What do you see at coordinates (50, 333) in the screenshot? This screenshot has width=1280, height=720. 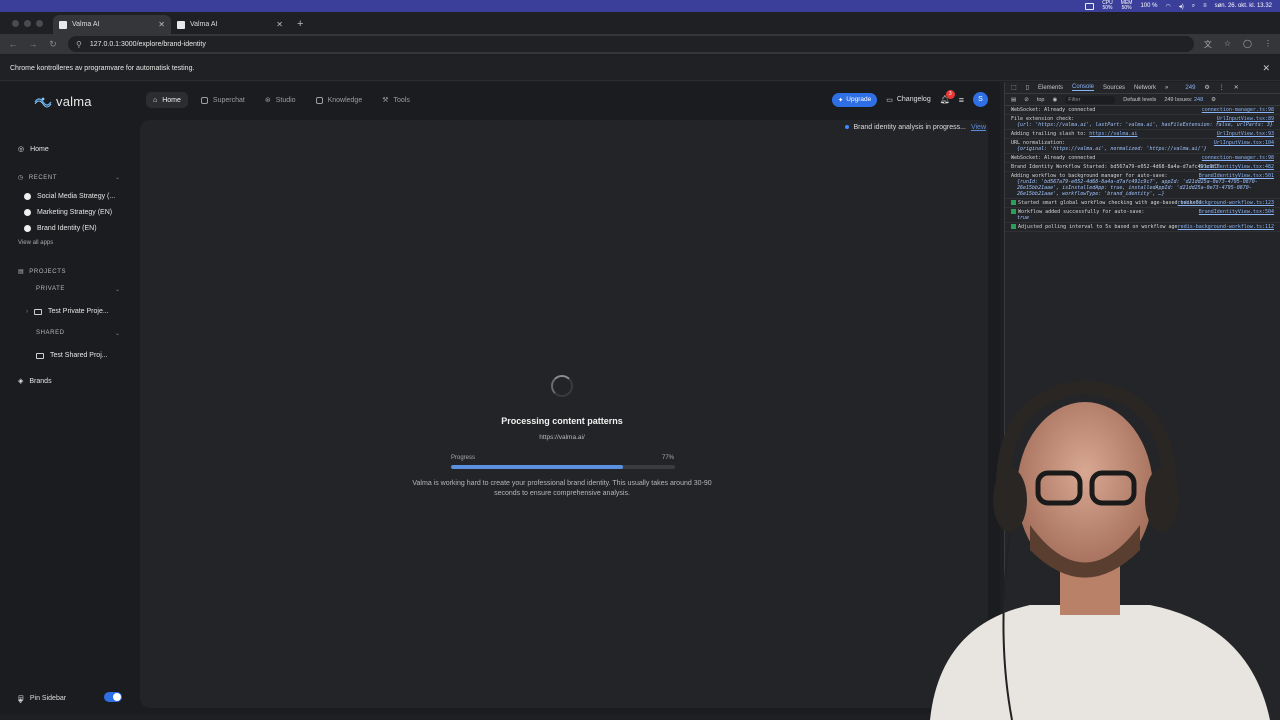 I see `shared-section-header: SHARED` at bounding box center [50, 333].